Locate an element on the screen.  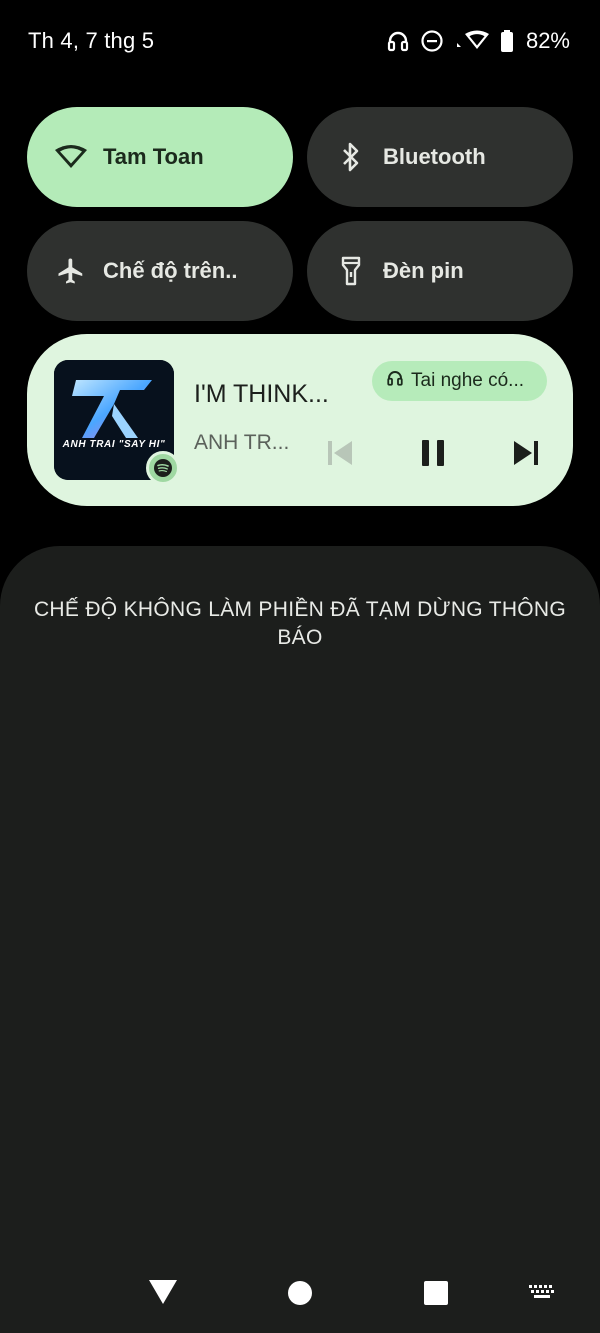
back-button is located at coordinates (163, 1292).